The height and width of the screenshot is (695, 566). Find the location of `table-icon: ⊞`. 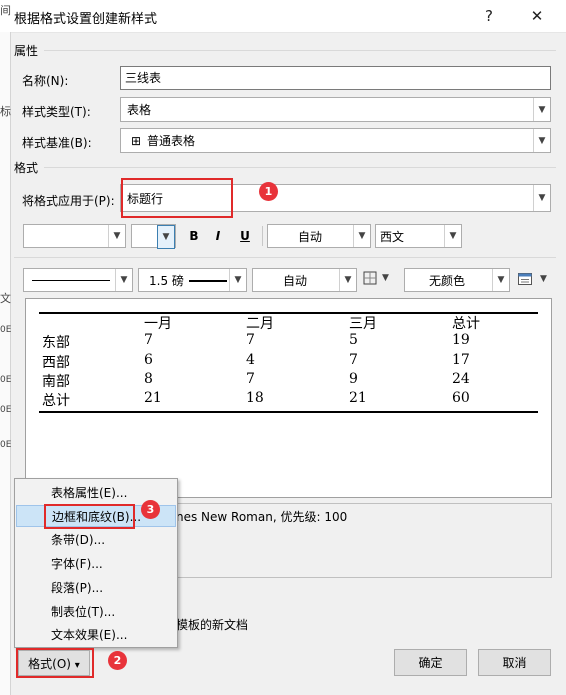

table-icon: ⊞ is located at coordinates (136, 141).